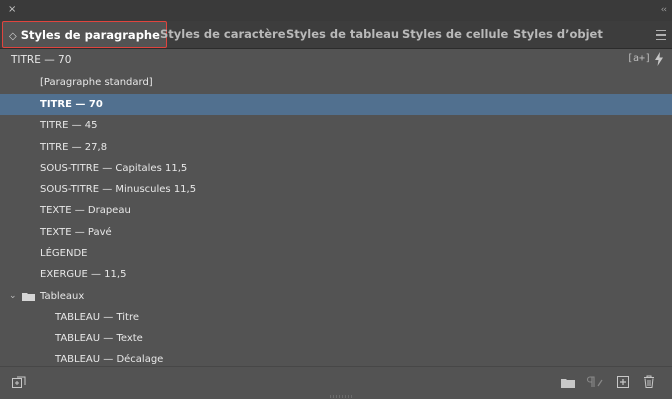  Describe the element at coordinates (336, 232) in the screenshot. I see `list-item: TEXTE — Pavé` at that location.